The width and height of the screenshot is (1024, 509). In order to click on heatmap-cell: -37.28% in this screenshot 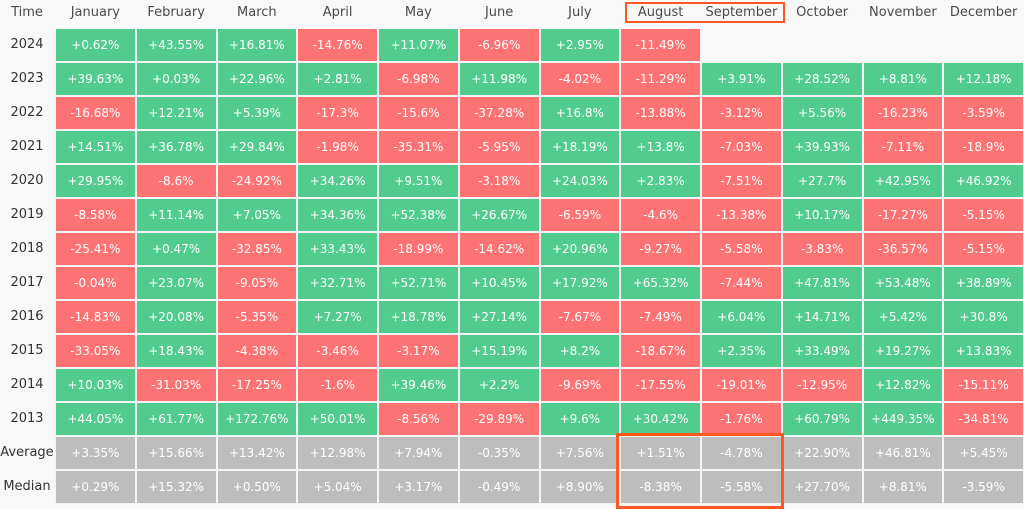, I will do `click(499, 113)`.